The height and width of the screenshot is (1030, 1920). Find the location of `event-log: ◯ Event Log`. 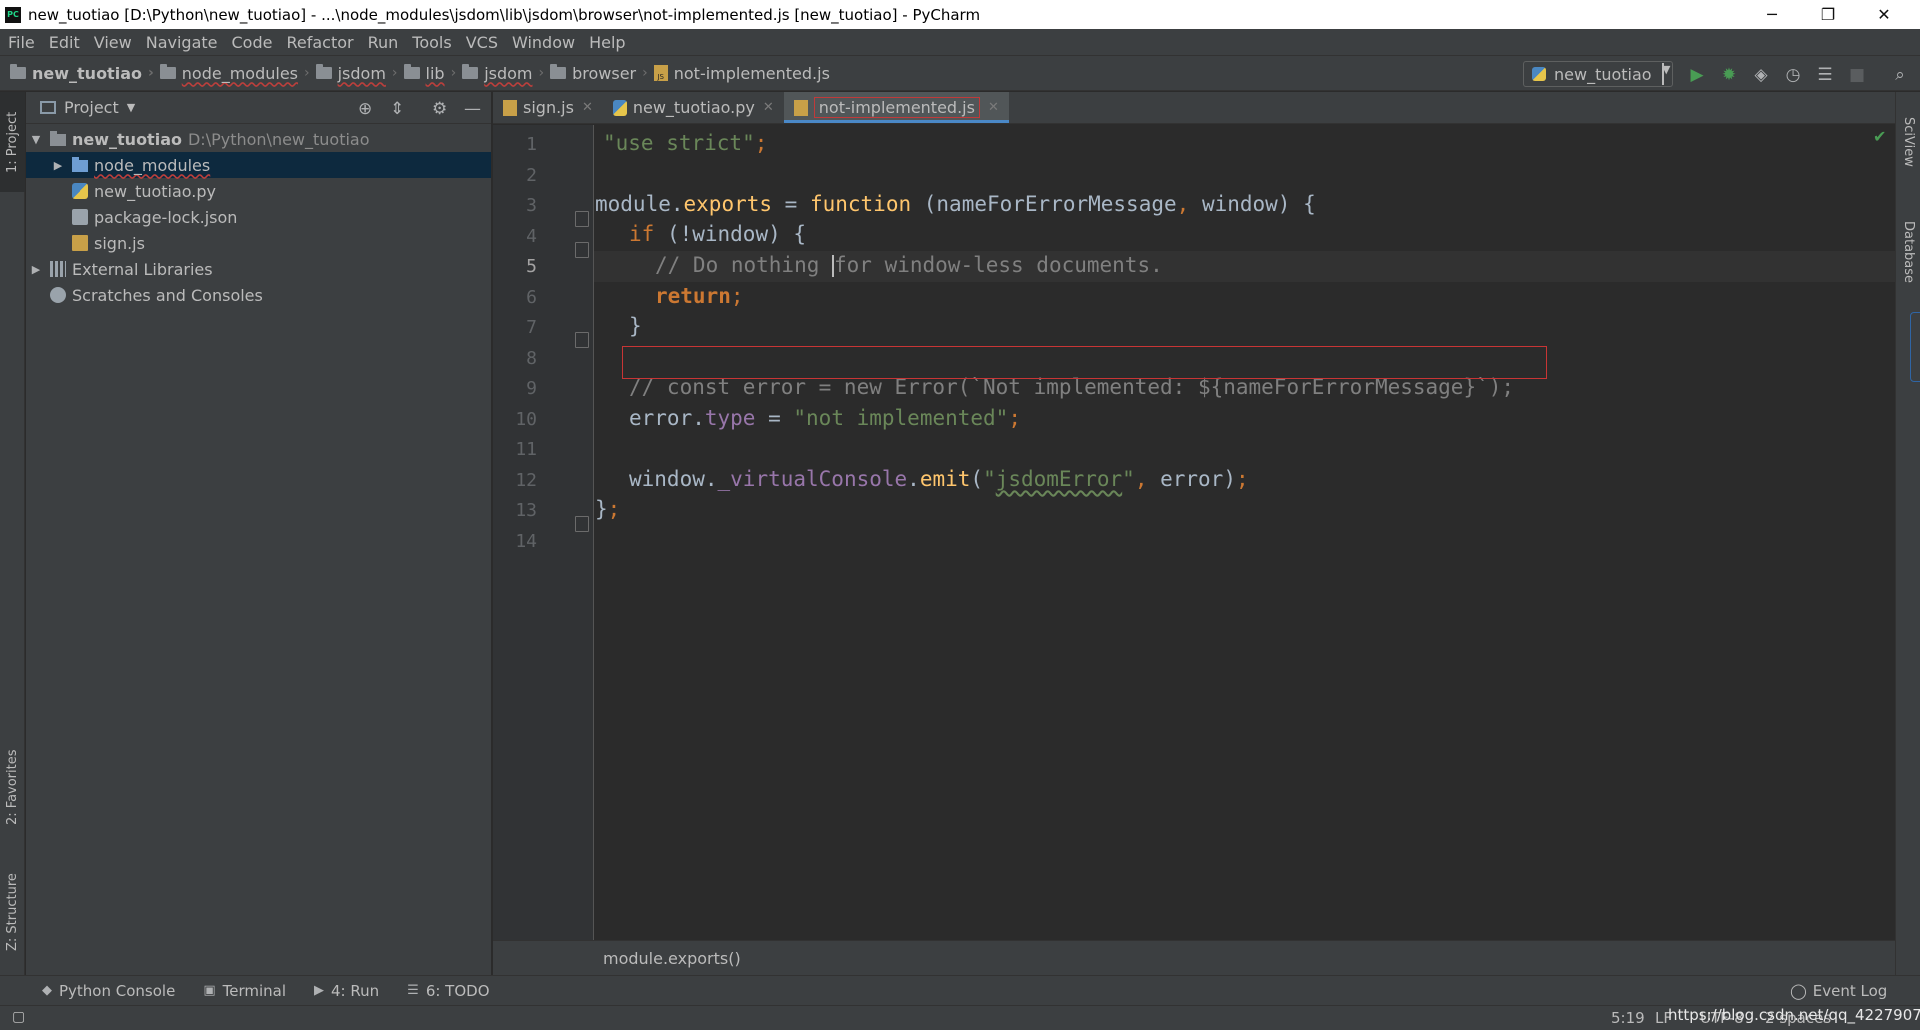

event-log: ◯ Event Log is located at coordinates (1838, 991).